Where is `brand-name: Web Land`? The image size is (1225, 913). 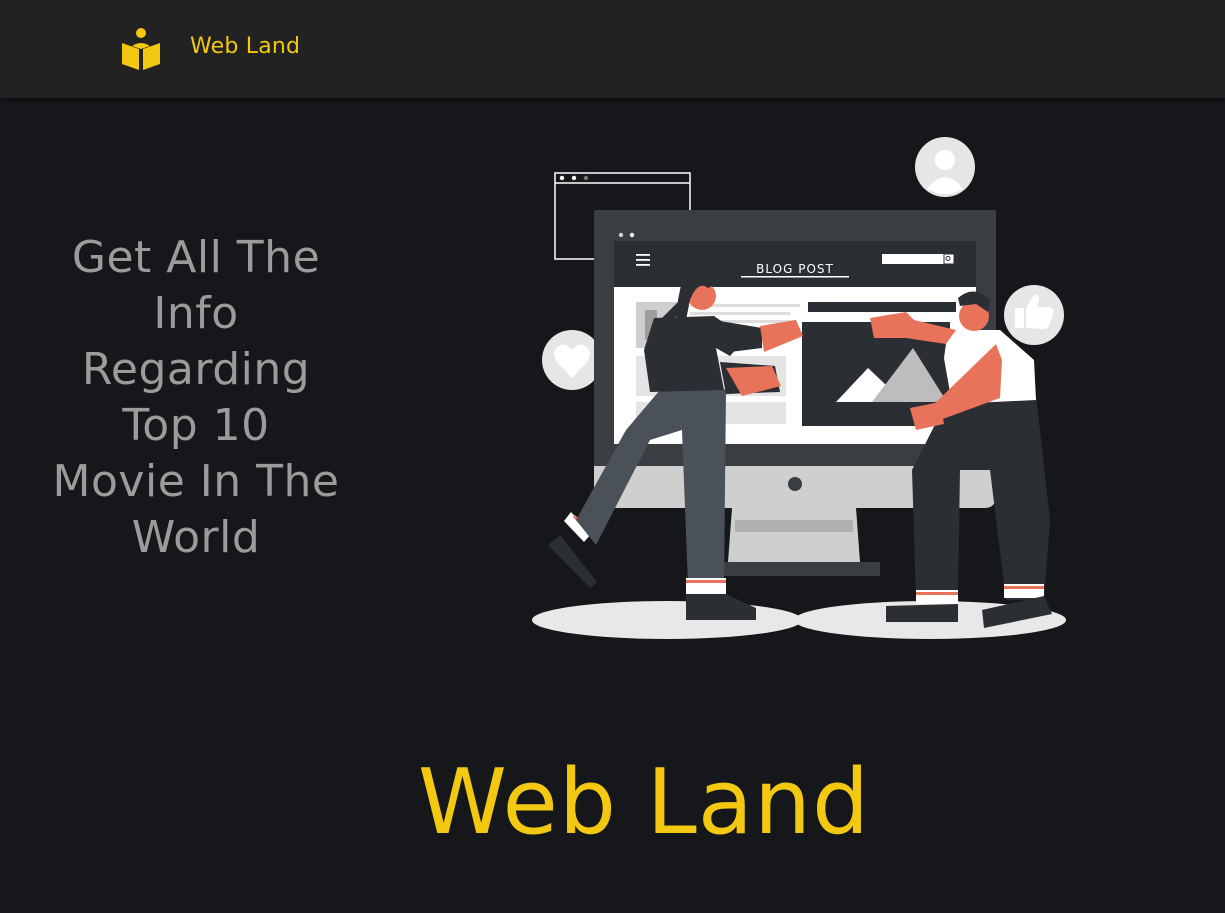
brand-name: Web Land is located at coordinates (245, 46).